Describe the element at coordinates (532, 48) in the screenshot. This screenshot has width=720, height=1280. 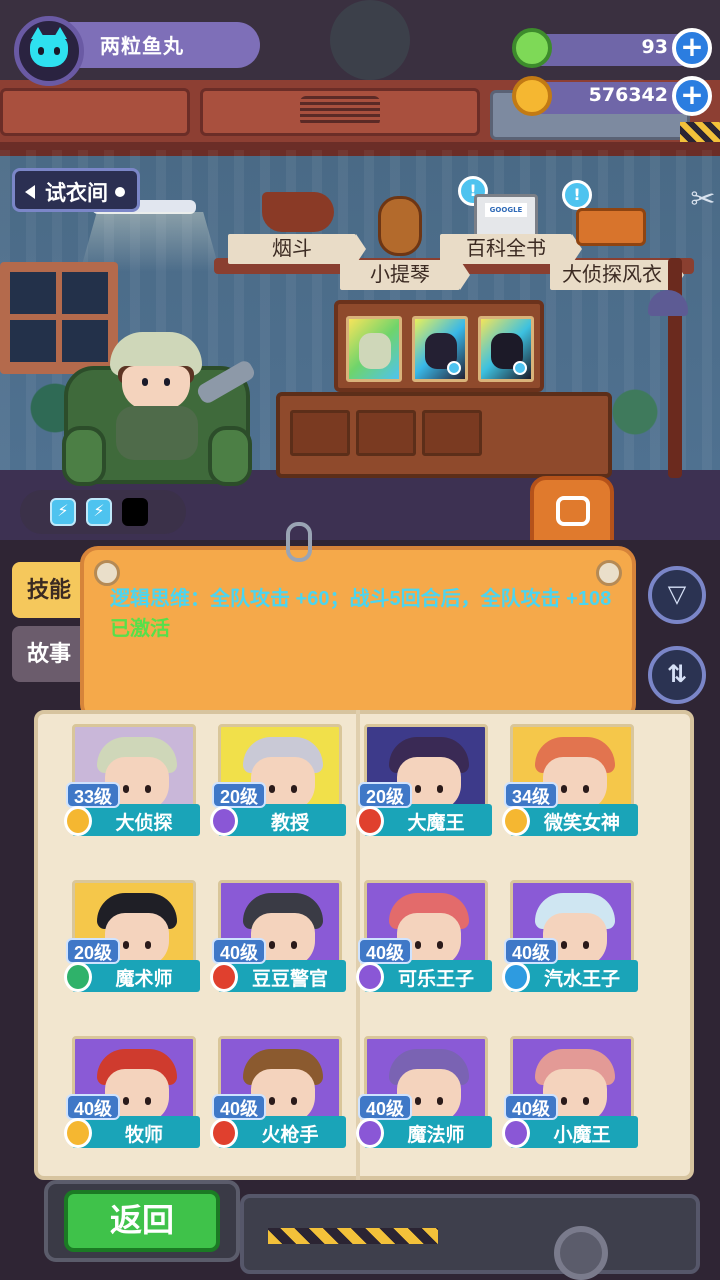
I see `green-gem-icon` at that location.